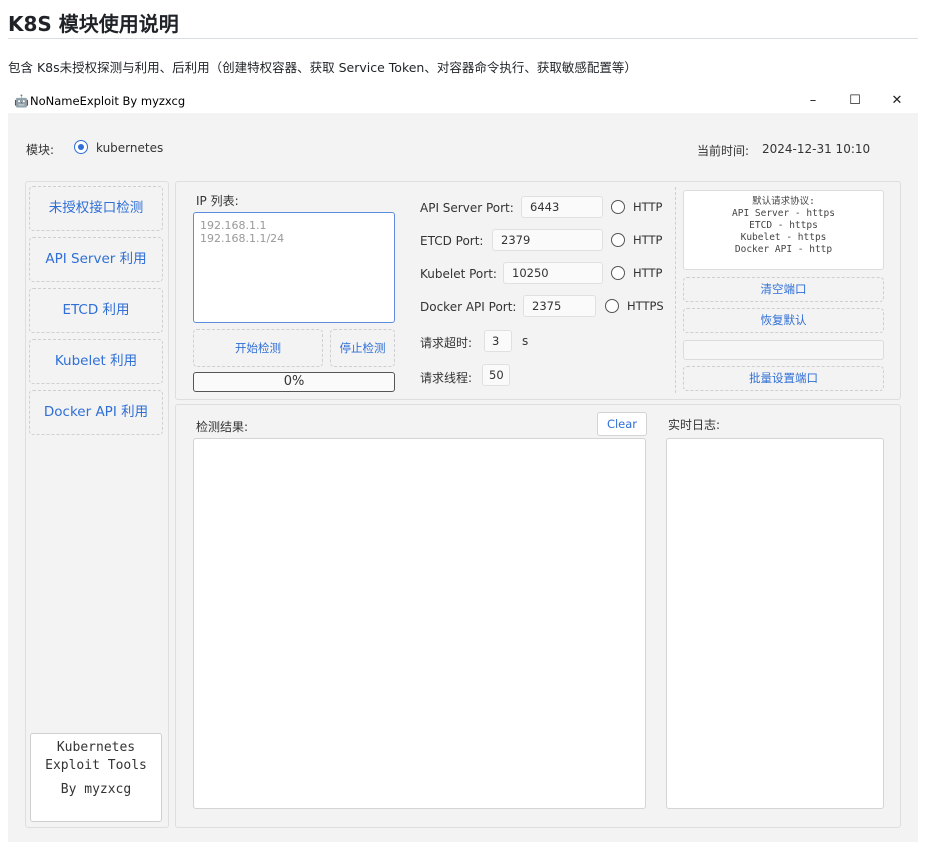 The height and width of the screenshot is (842, 926). I want to click on kubelet-protocol-label: HTTP, so click(648, 273).